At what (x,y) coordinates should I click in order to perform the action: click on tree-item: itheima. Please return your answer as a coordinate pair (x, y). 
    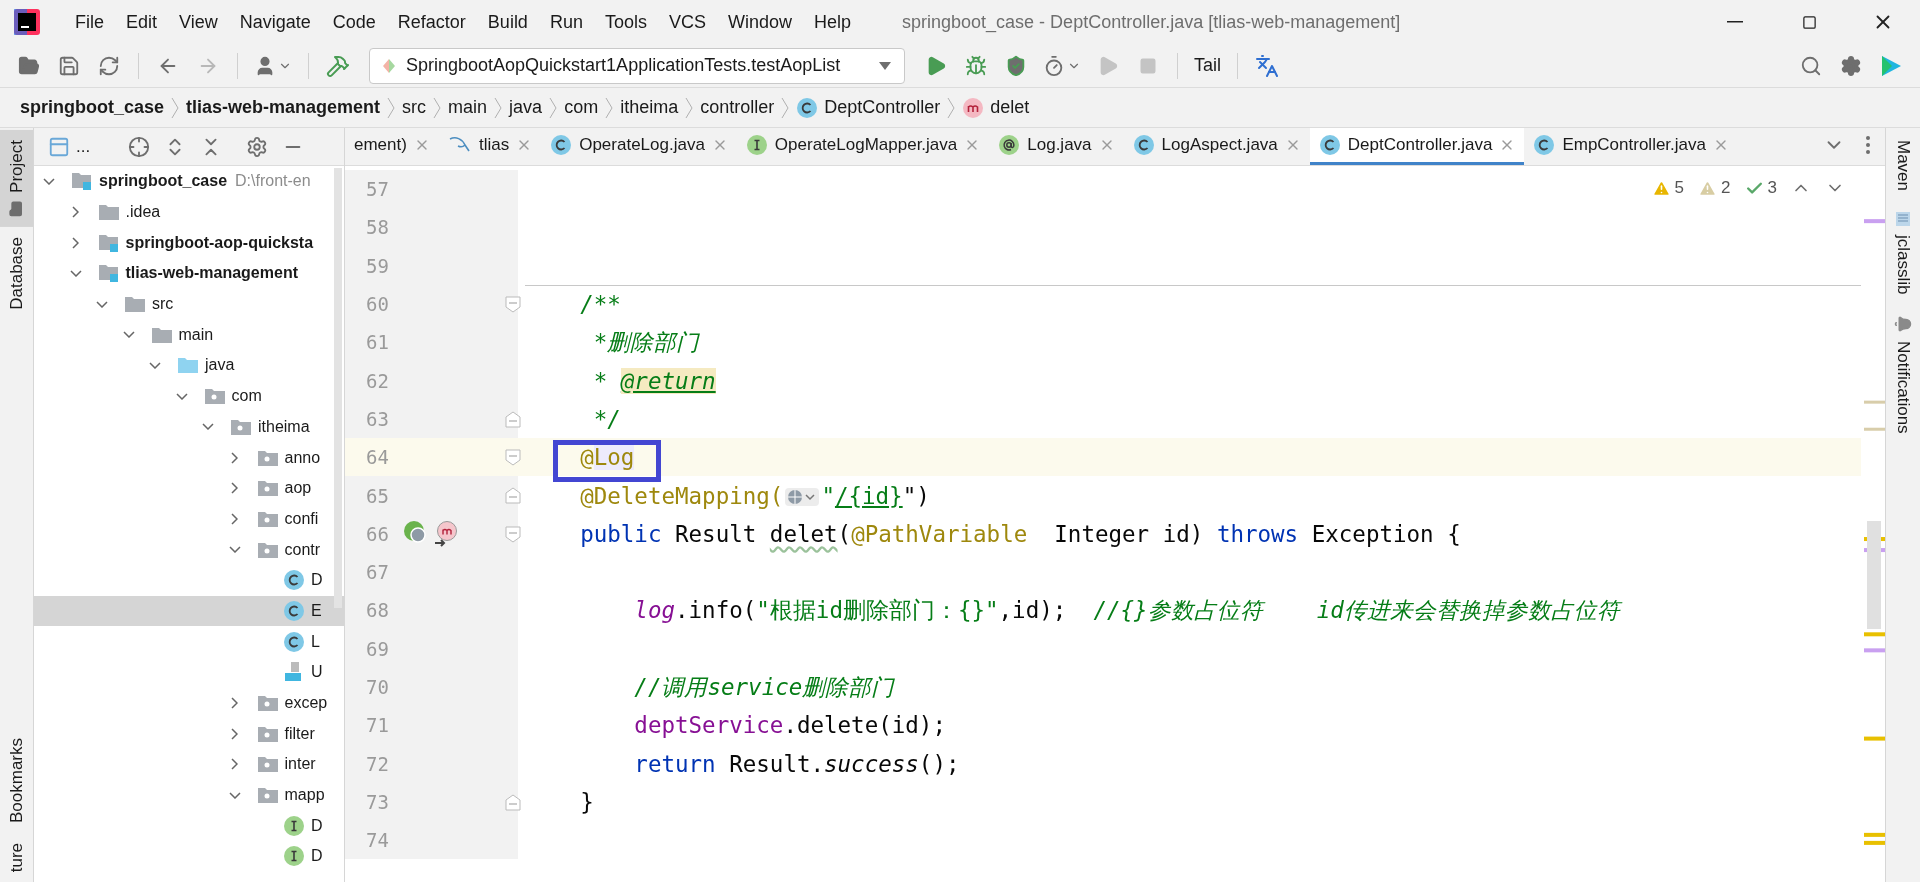
    Looking at the image, I should click on (189, 427).